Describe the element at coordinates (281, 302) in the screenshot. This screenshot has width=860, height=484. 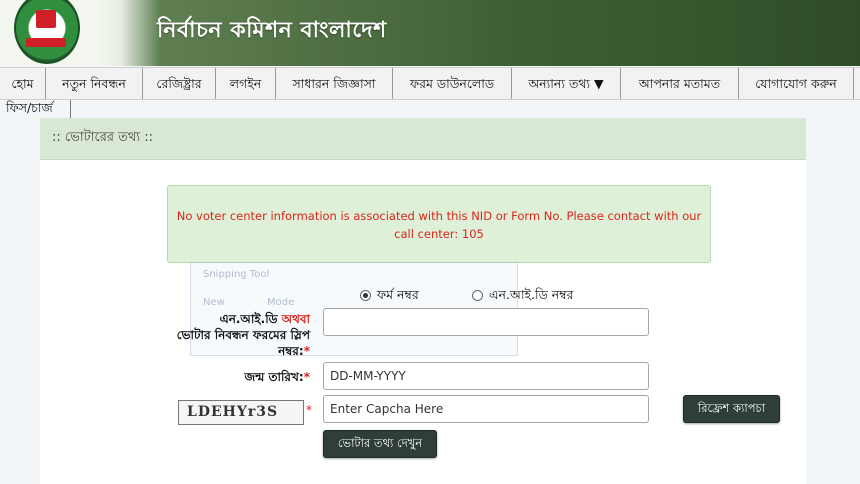
I see `overlay-mode: Mode` at that location.